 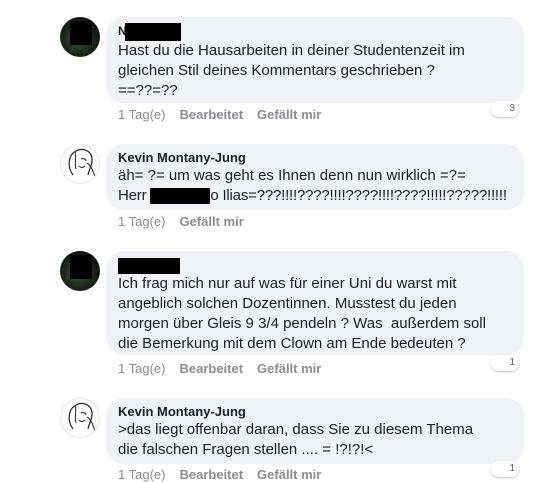 What do you see at coordinates (505, 363) in the screenshot?
I see `reaction-count: 1` at bounding box center [505, 363].